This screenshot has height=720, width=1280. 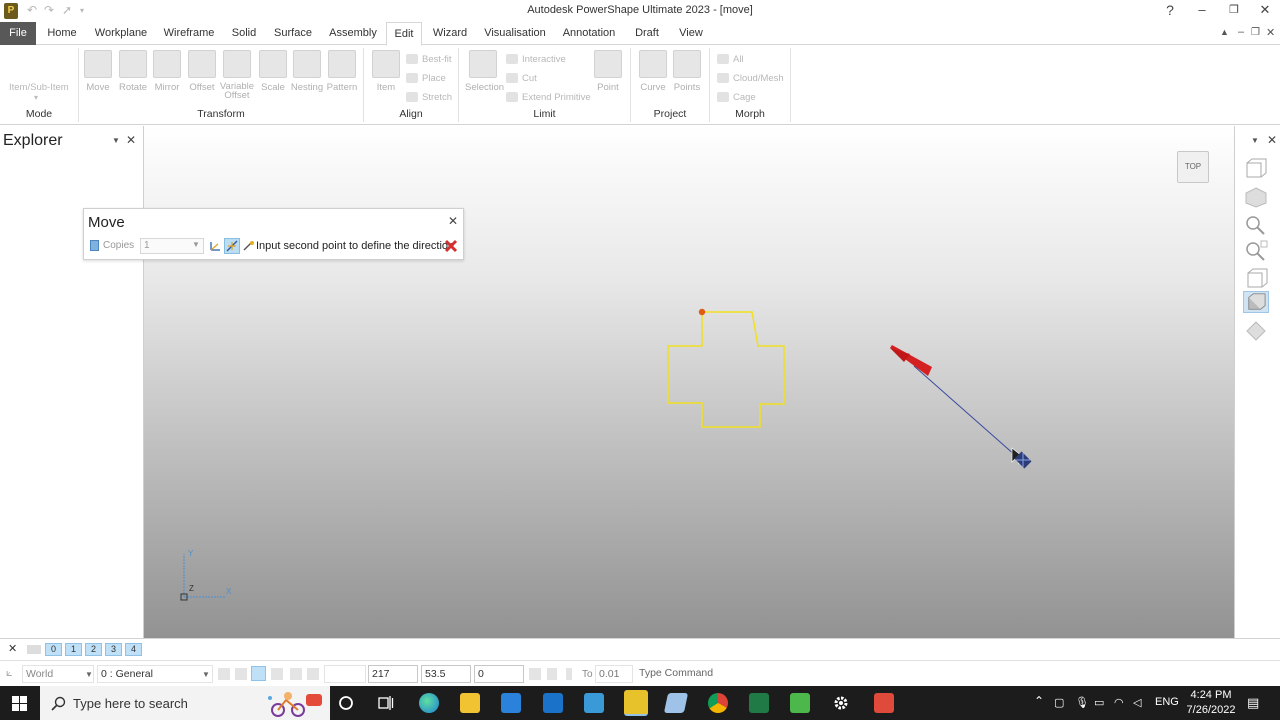 I want to click on levels-toggle-icon, so click(x=34, y=649).